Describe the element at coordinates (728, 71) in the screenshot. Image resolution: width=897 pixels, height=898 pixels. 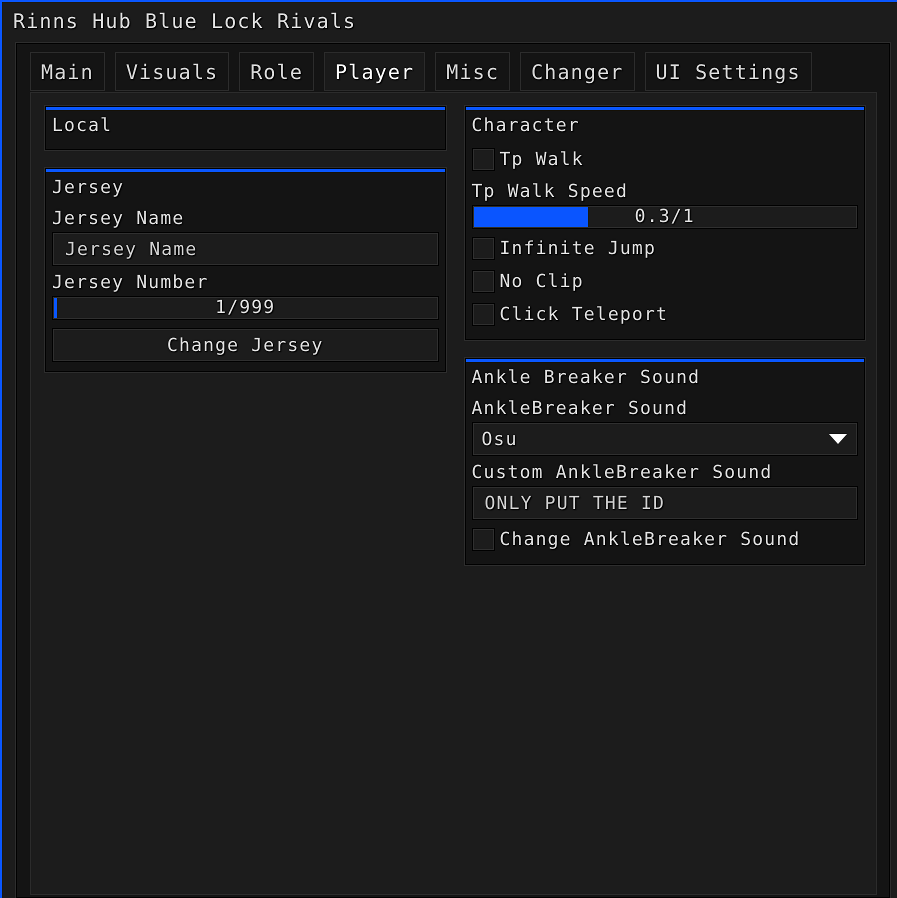
I see `tab: UI Settings` at that location.